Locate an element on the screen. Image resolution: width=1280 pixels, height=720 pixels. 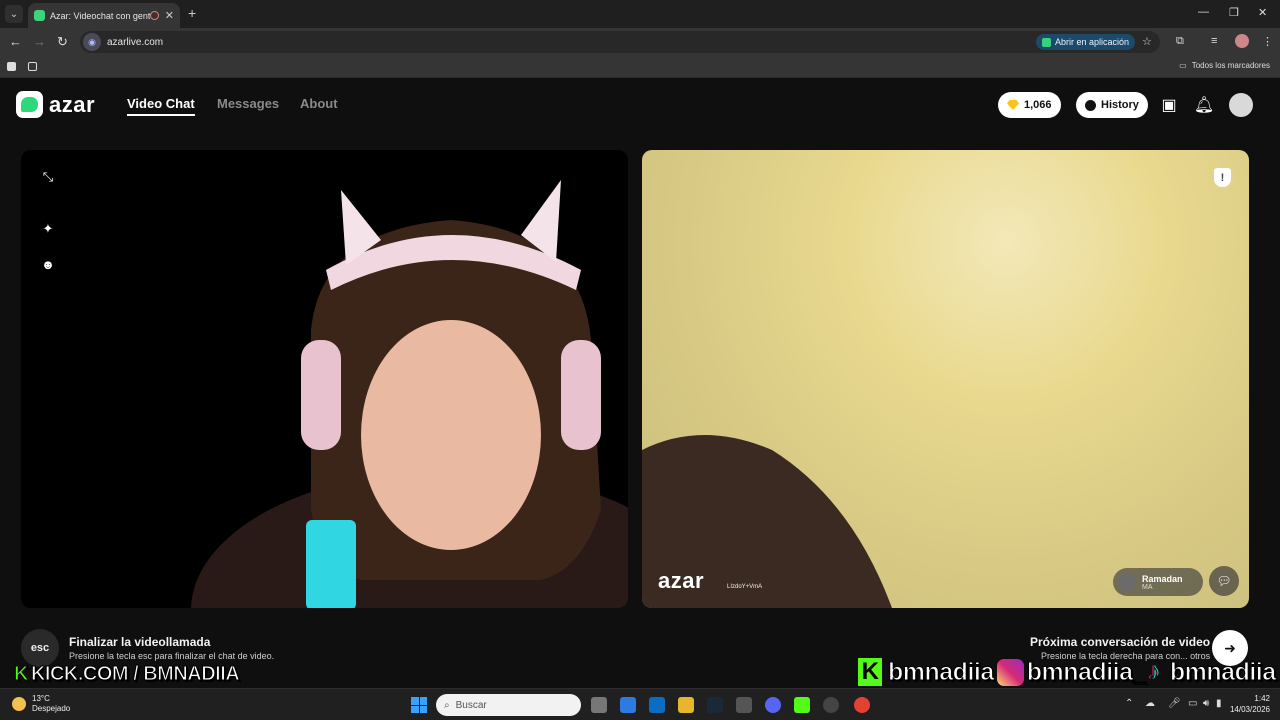
bookmark-icon is located at coordinates (11, 66).